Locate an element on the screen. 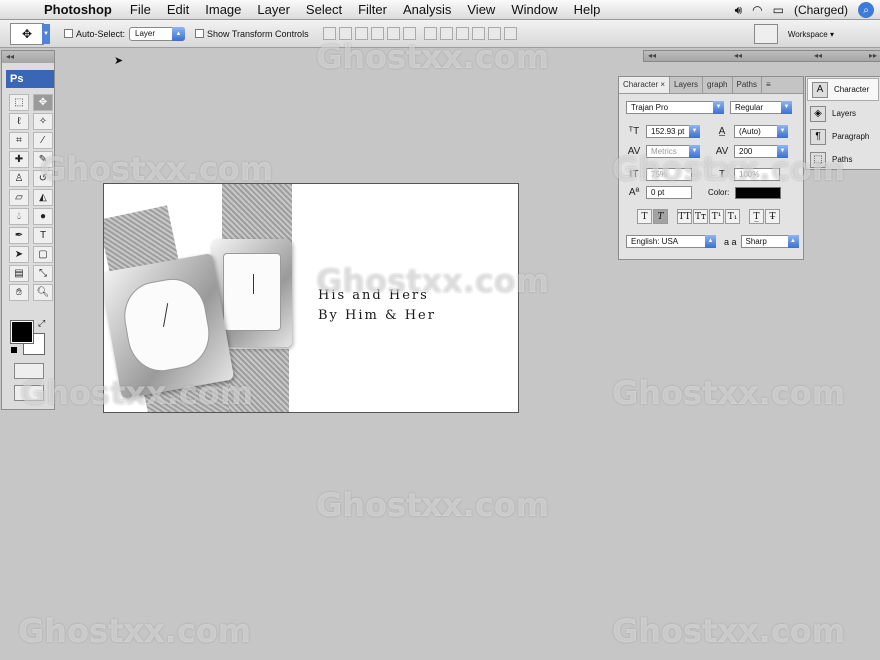 Image resolution: width=880 pixels, height=660 pixels. auto-select-checkbox is located at coordinates (68, 33).